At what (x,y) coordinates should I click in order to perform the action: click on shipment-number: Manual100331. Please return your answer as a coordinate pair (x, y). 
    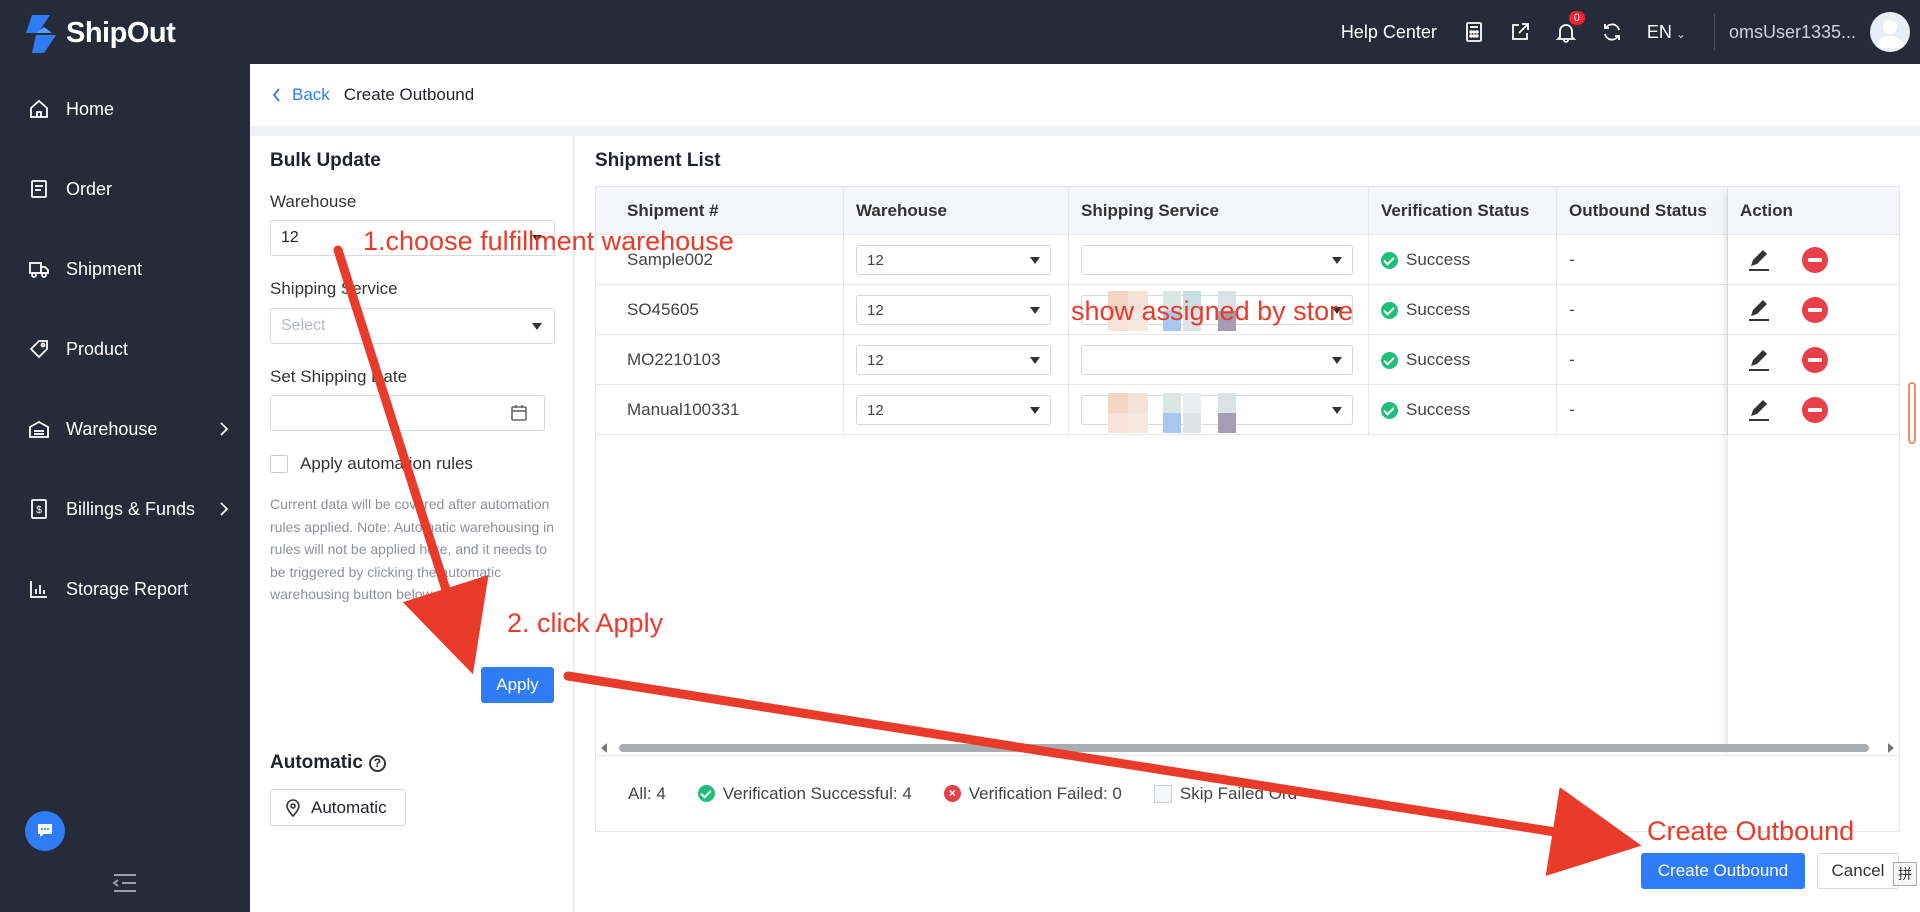
    Looking at the image, I should click on (720, 410).